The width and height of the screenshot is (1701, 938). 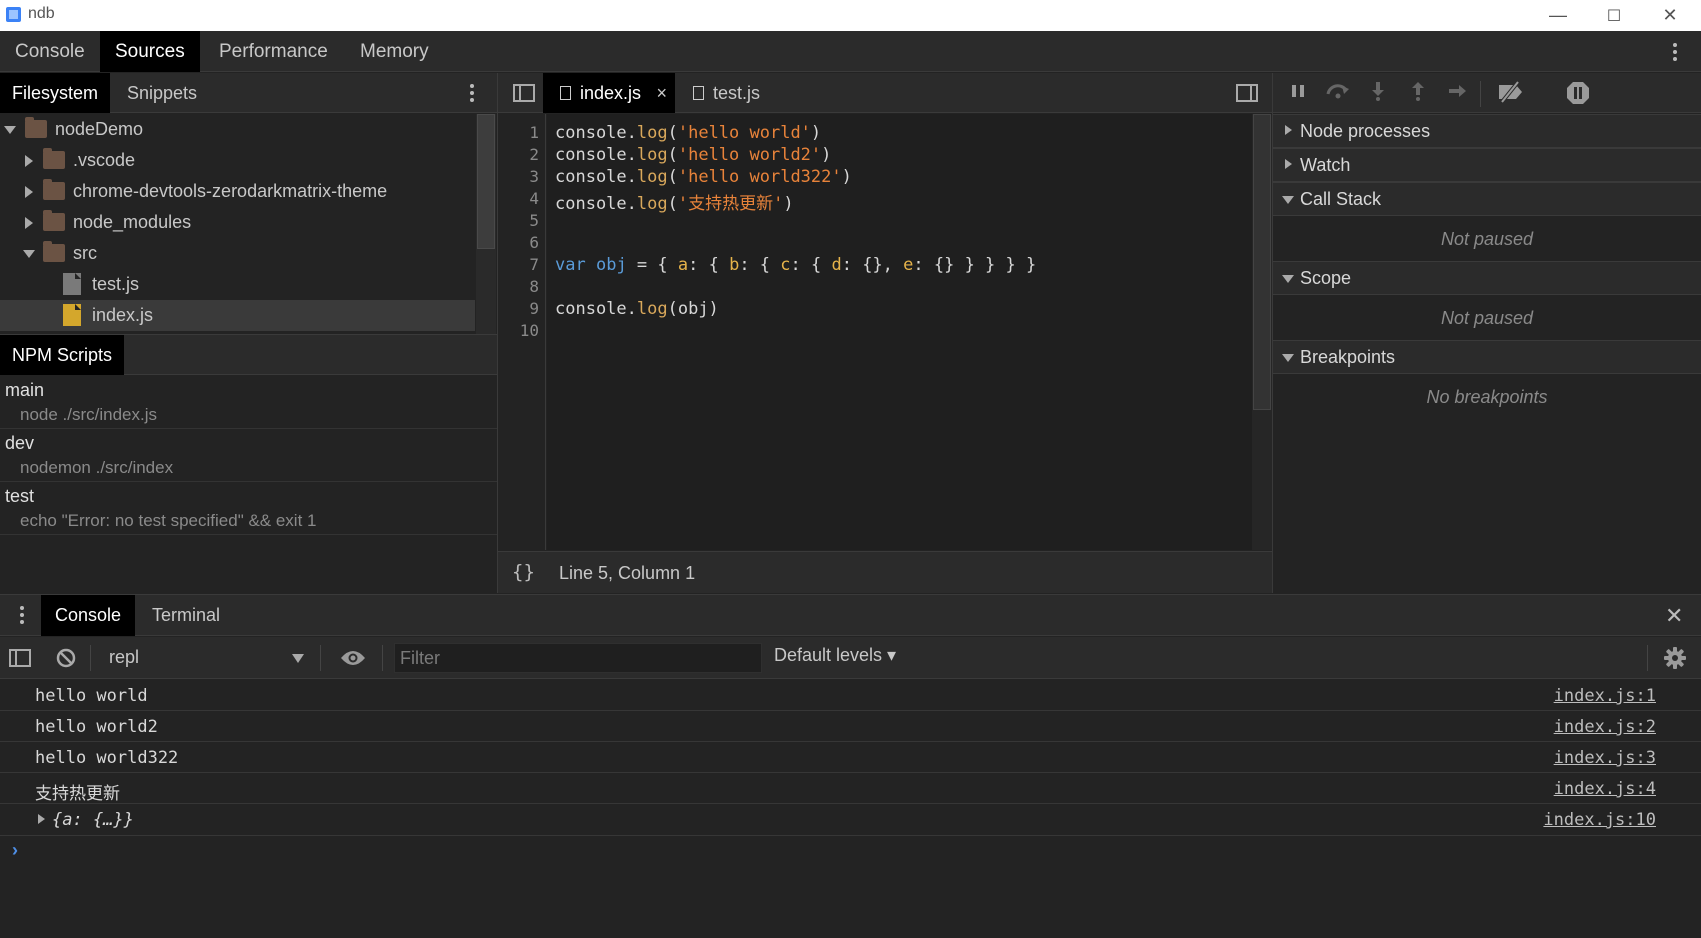 I want to click on file-icon, so click(x=72, y=284).